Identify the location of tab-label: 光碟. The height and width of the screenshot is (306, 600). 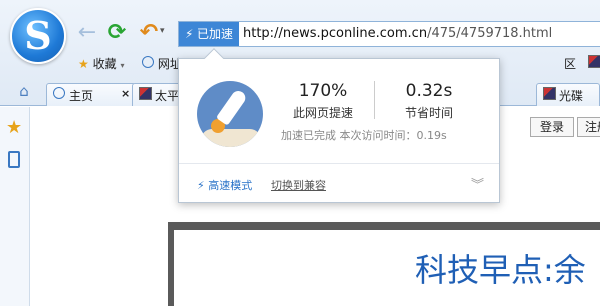
(571, 96).